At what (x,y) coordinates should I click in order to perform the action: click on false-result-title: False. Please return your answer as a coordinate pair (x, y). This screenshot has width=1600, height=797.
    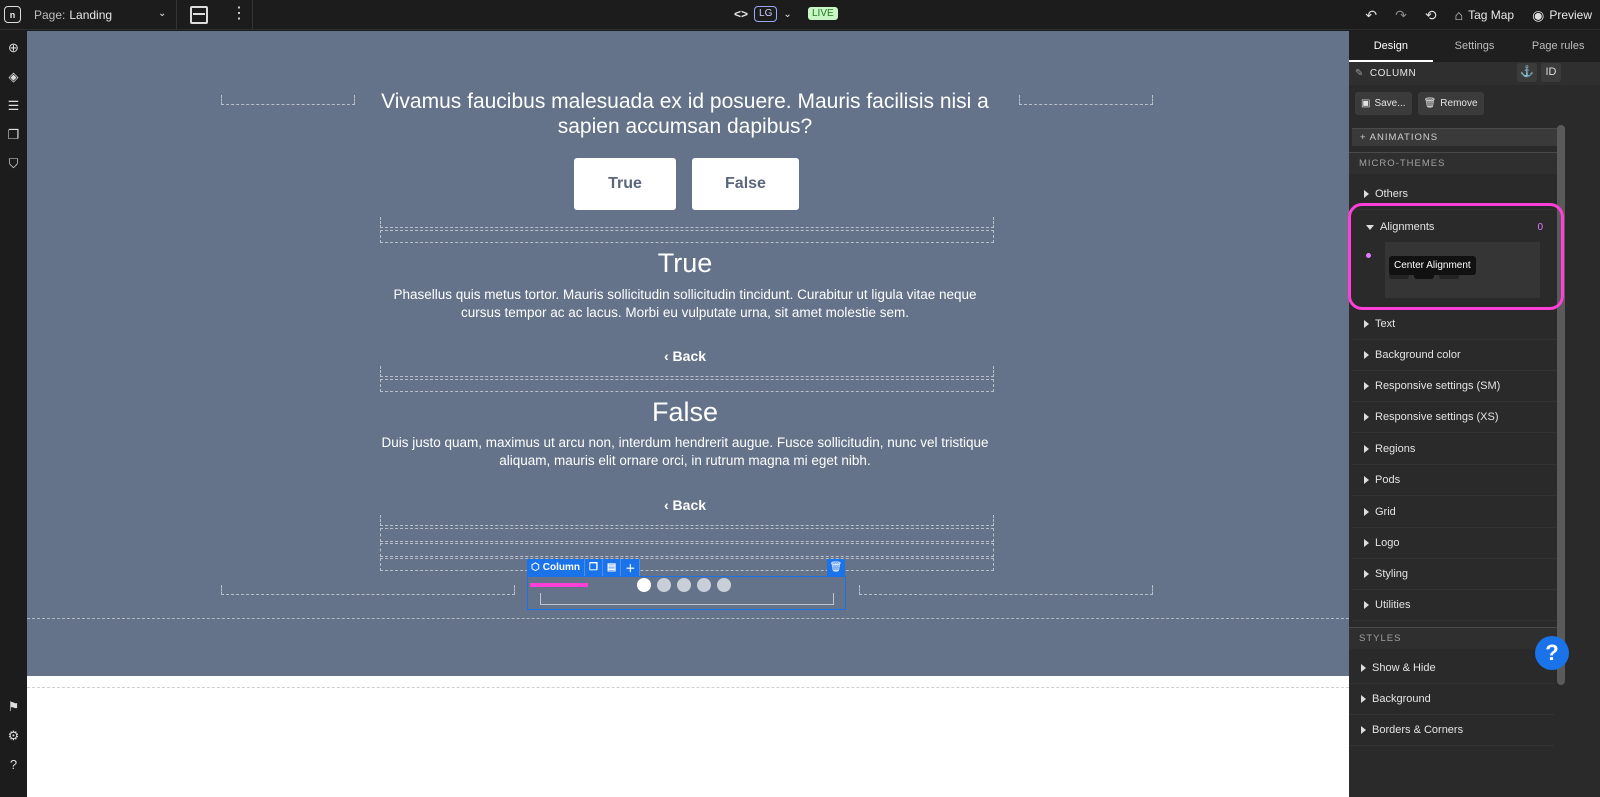
    Looking at the image, I should click on (685, 412).